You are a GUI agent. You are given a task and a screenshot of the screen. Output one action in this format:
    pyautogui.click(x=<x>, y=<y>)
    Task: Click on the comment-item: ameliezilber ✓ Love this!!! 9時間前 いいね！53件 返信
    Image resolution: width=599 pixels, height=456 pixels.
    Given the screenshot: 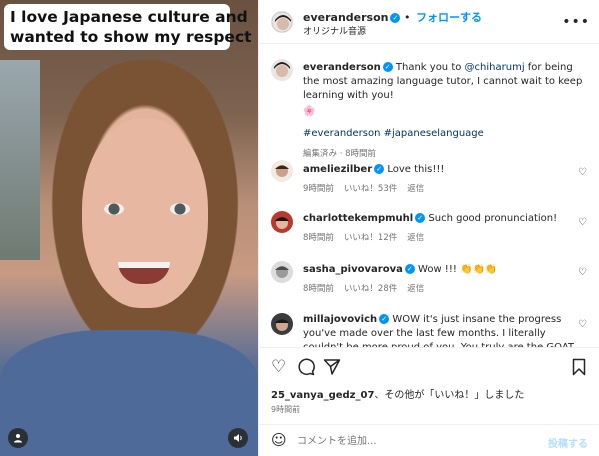 What is the action you would take?
    pyautogui.click(x=443, y=179)
    